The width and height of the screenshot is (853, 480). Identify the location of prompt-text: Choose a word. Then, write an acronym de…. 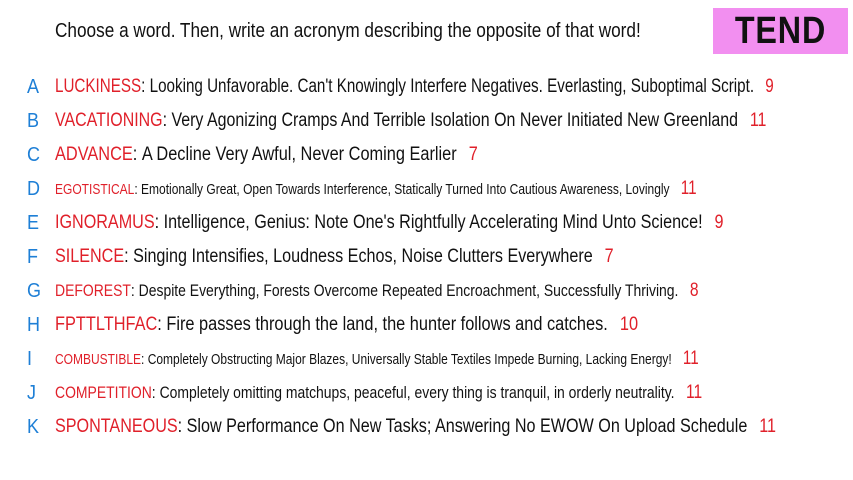
(348, 31).